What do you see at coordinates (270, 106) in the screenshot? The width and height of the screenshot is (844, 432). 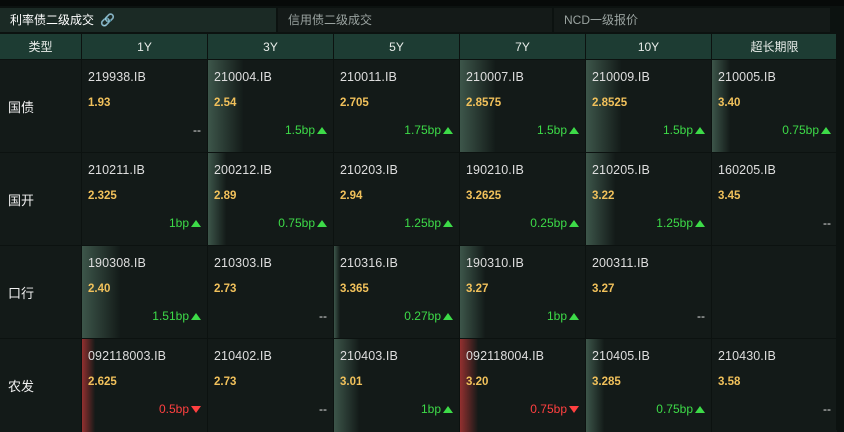 I see `bond-cell: 210004.IB 2.54 1.5bp` at bounding box center [270, 106].